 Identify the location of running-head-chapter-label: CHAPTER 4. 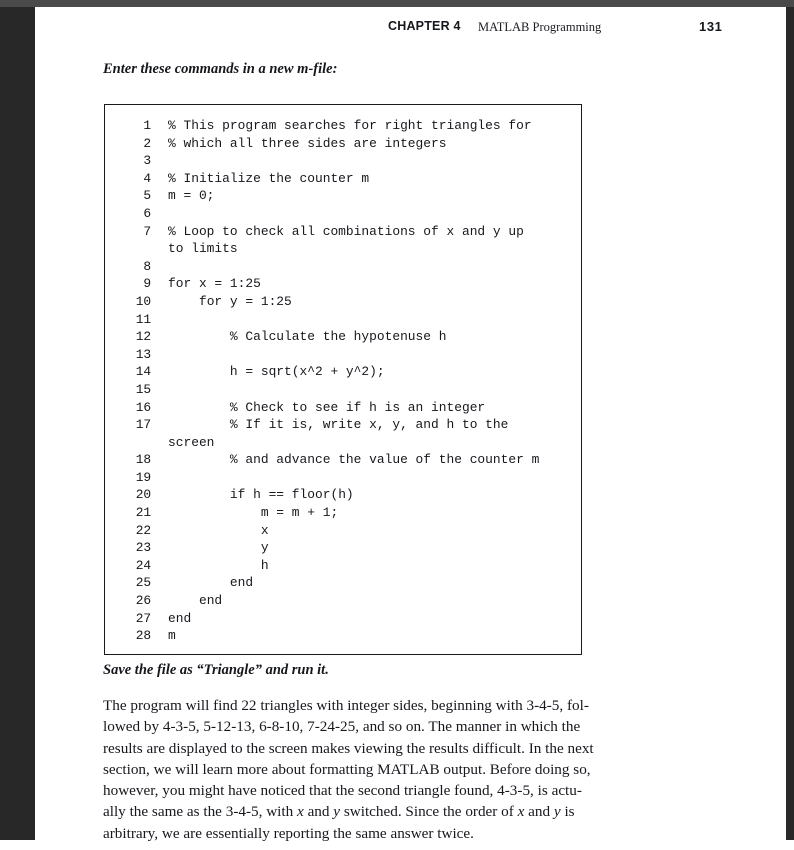
(424, 26).